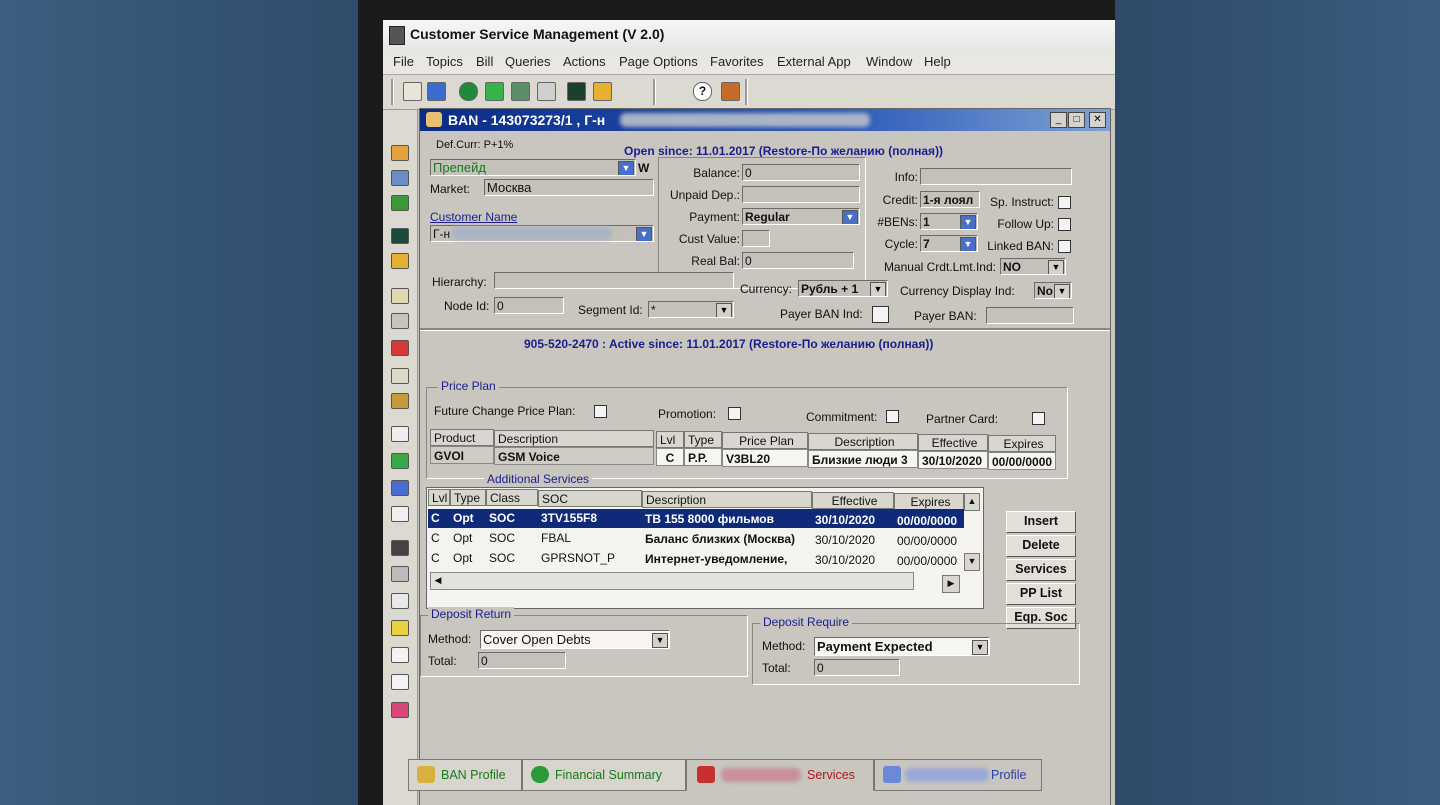  What do you see at coordinates (958, 775) in the screenshot?
I see `tab-profile: Profile` at bounding box center [958, 775].